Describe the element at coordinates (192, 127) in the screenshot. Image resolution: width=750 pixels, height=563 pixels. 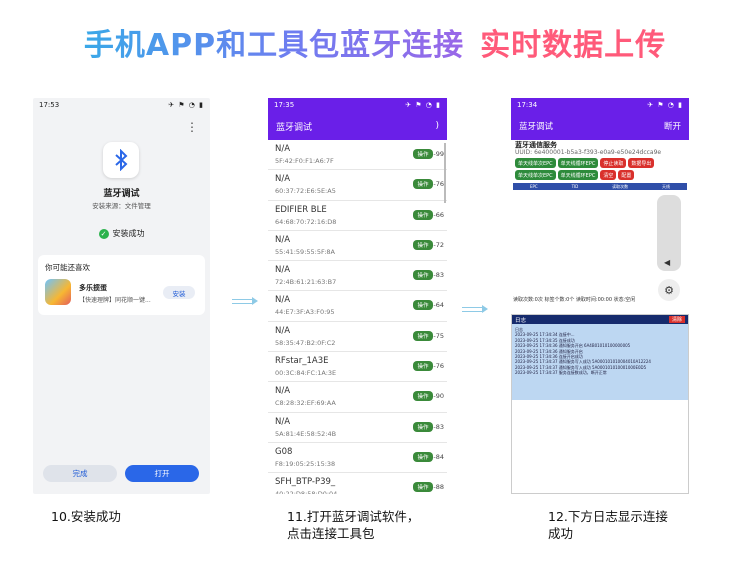
I see `more-menu-icon: ⋮` at that location.